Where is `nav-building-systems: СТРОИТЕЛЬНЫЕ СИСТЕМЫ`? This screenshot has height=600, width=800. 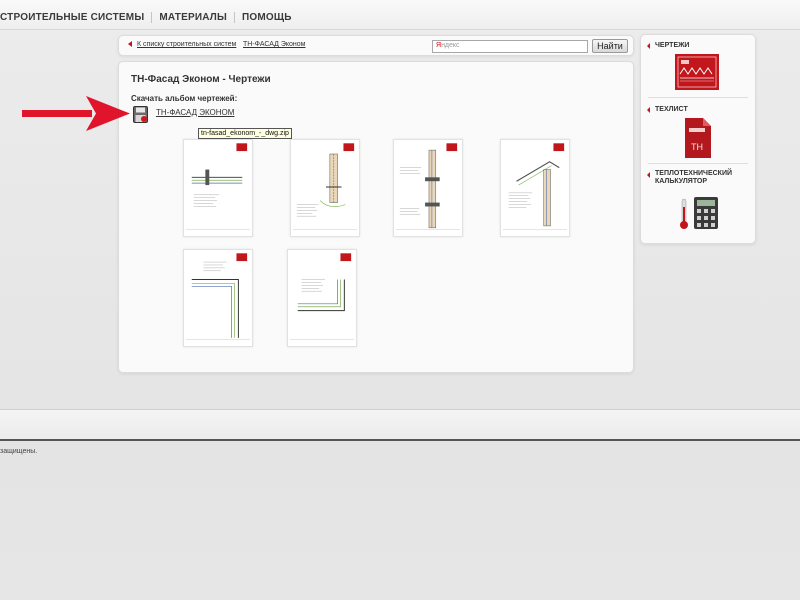 nav-building-systems: СТРОИТЕЛЬНЫЕ СИСТЕМЫ is located at coordinates (72, 17).